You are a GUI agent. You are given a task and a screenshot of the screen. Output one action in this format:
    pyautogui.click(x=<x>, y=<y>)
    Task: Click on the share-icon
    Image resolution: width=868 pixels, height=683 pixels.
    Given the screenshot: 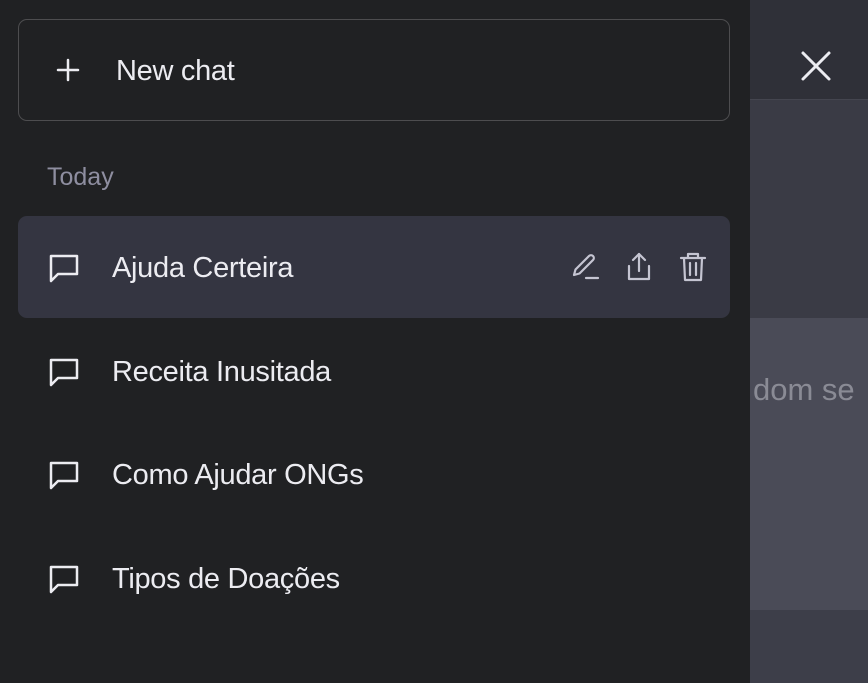 What is the action you would take?
    pyautogui.click(x=639, y=266)
    